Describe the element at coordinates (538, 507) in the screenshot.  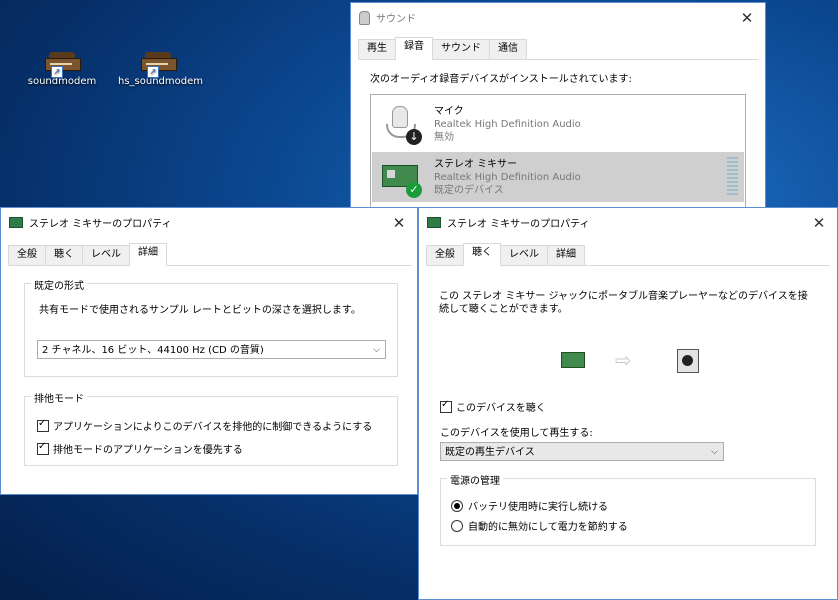
I see `radio-label: バッテリ使用時に実行し続ける` at that location.